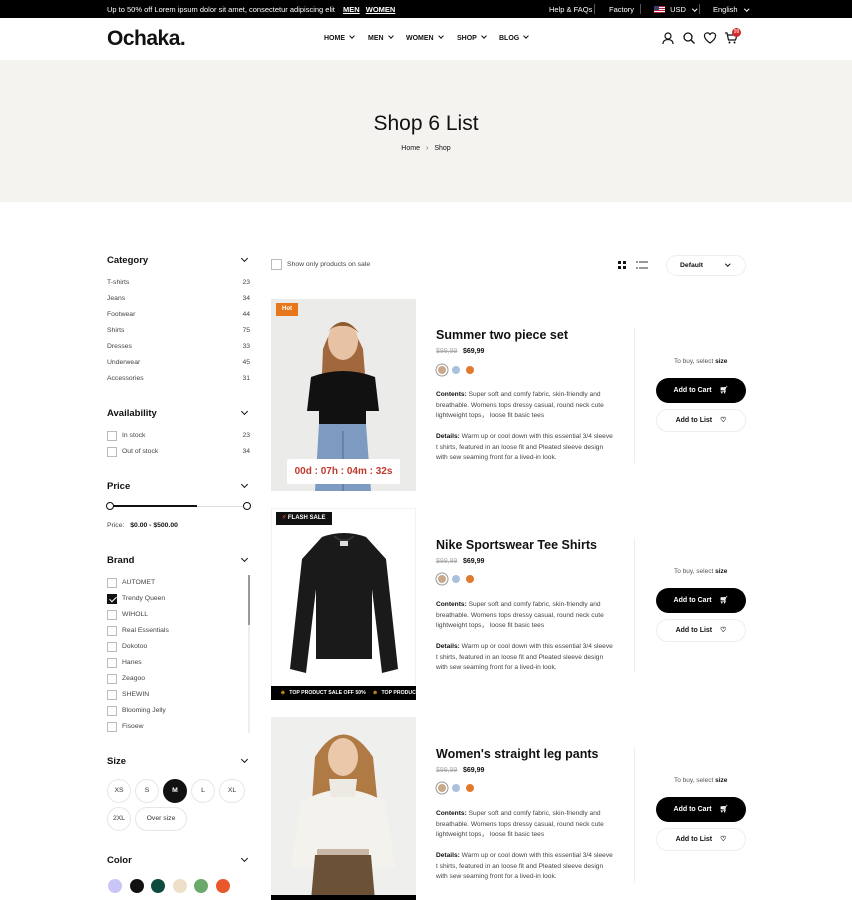  Describe the element at coordinates (132, 662) in the screenshot. I see `brand-label: Hanes` at that location.